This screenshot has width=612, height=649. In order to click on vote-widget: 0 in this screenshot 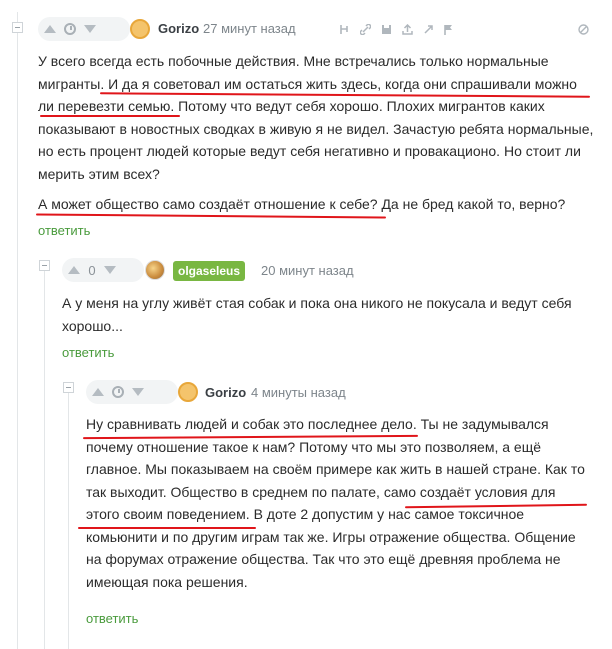, I will do `click(103, 270)`.